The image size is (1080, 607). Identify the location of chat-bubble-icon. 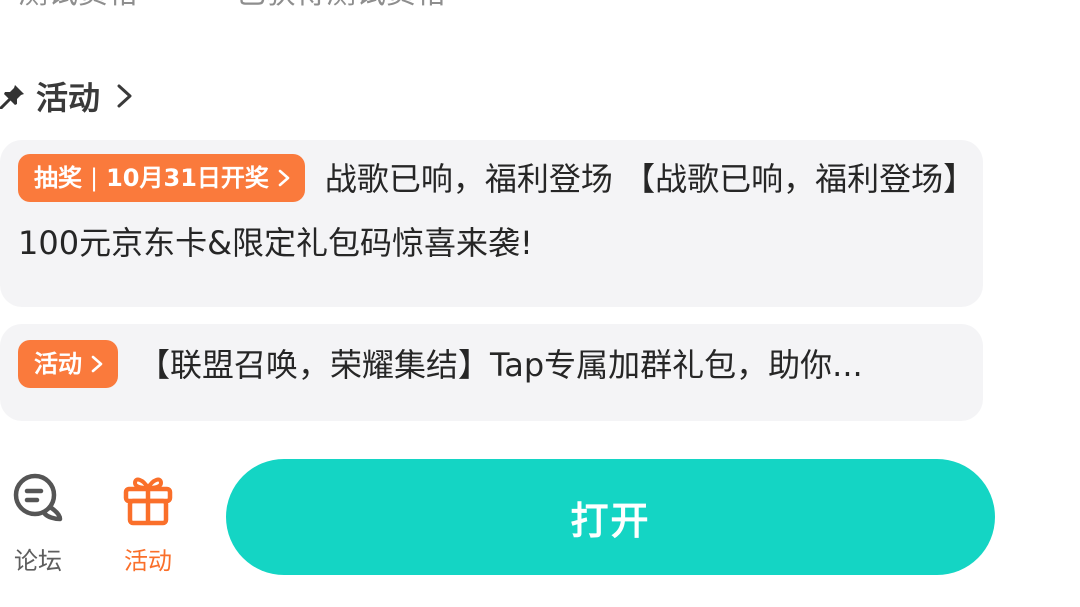
(38, 497).